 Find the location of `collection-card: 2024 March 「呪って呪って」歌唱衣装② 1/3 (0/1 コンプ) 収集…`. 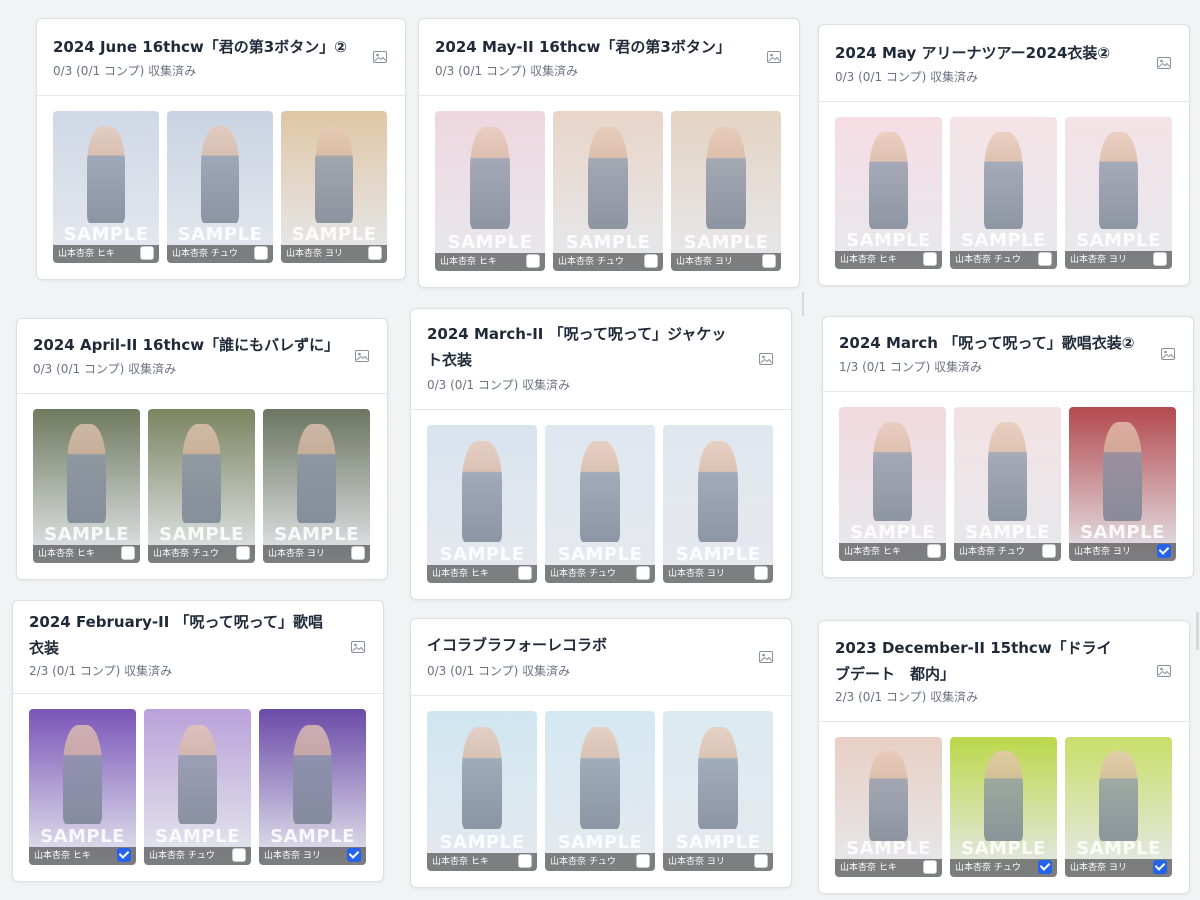

collection-card: 2024 March 「呪って呪って」歌唱衣装② 1/3 (0/1 コンプ) 収集… is located at coordinates (1008, 447).